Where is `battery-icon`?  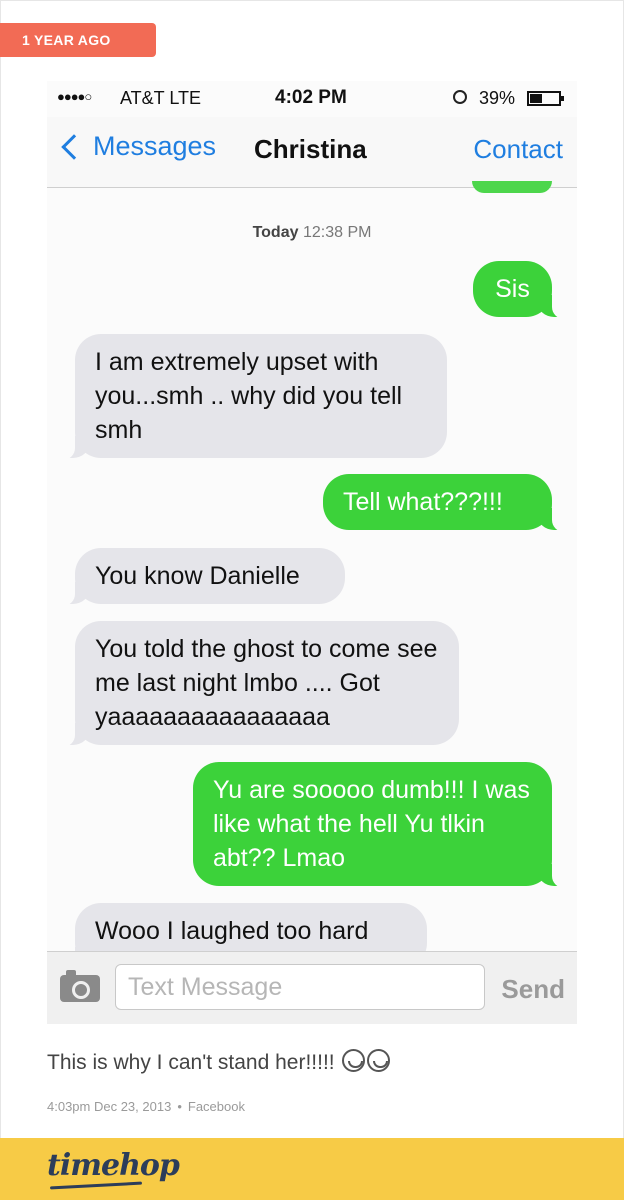
battery-icon is located at coordinates (545, 98).